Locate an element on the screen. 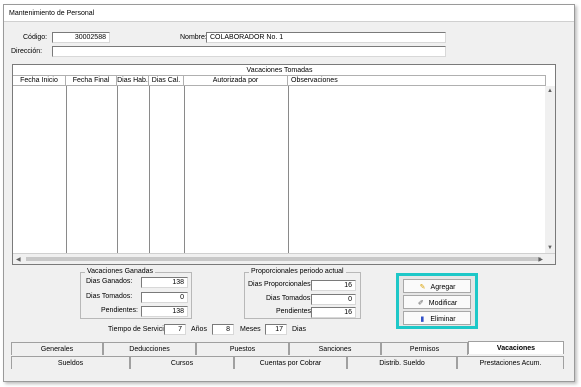 The image size is (581, 387). dias-ganados-label: Dias Ganados: is located at coordinates (109, 281).